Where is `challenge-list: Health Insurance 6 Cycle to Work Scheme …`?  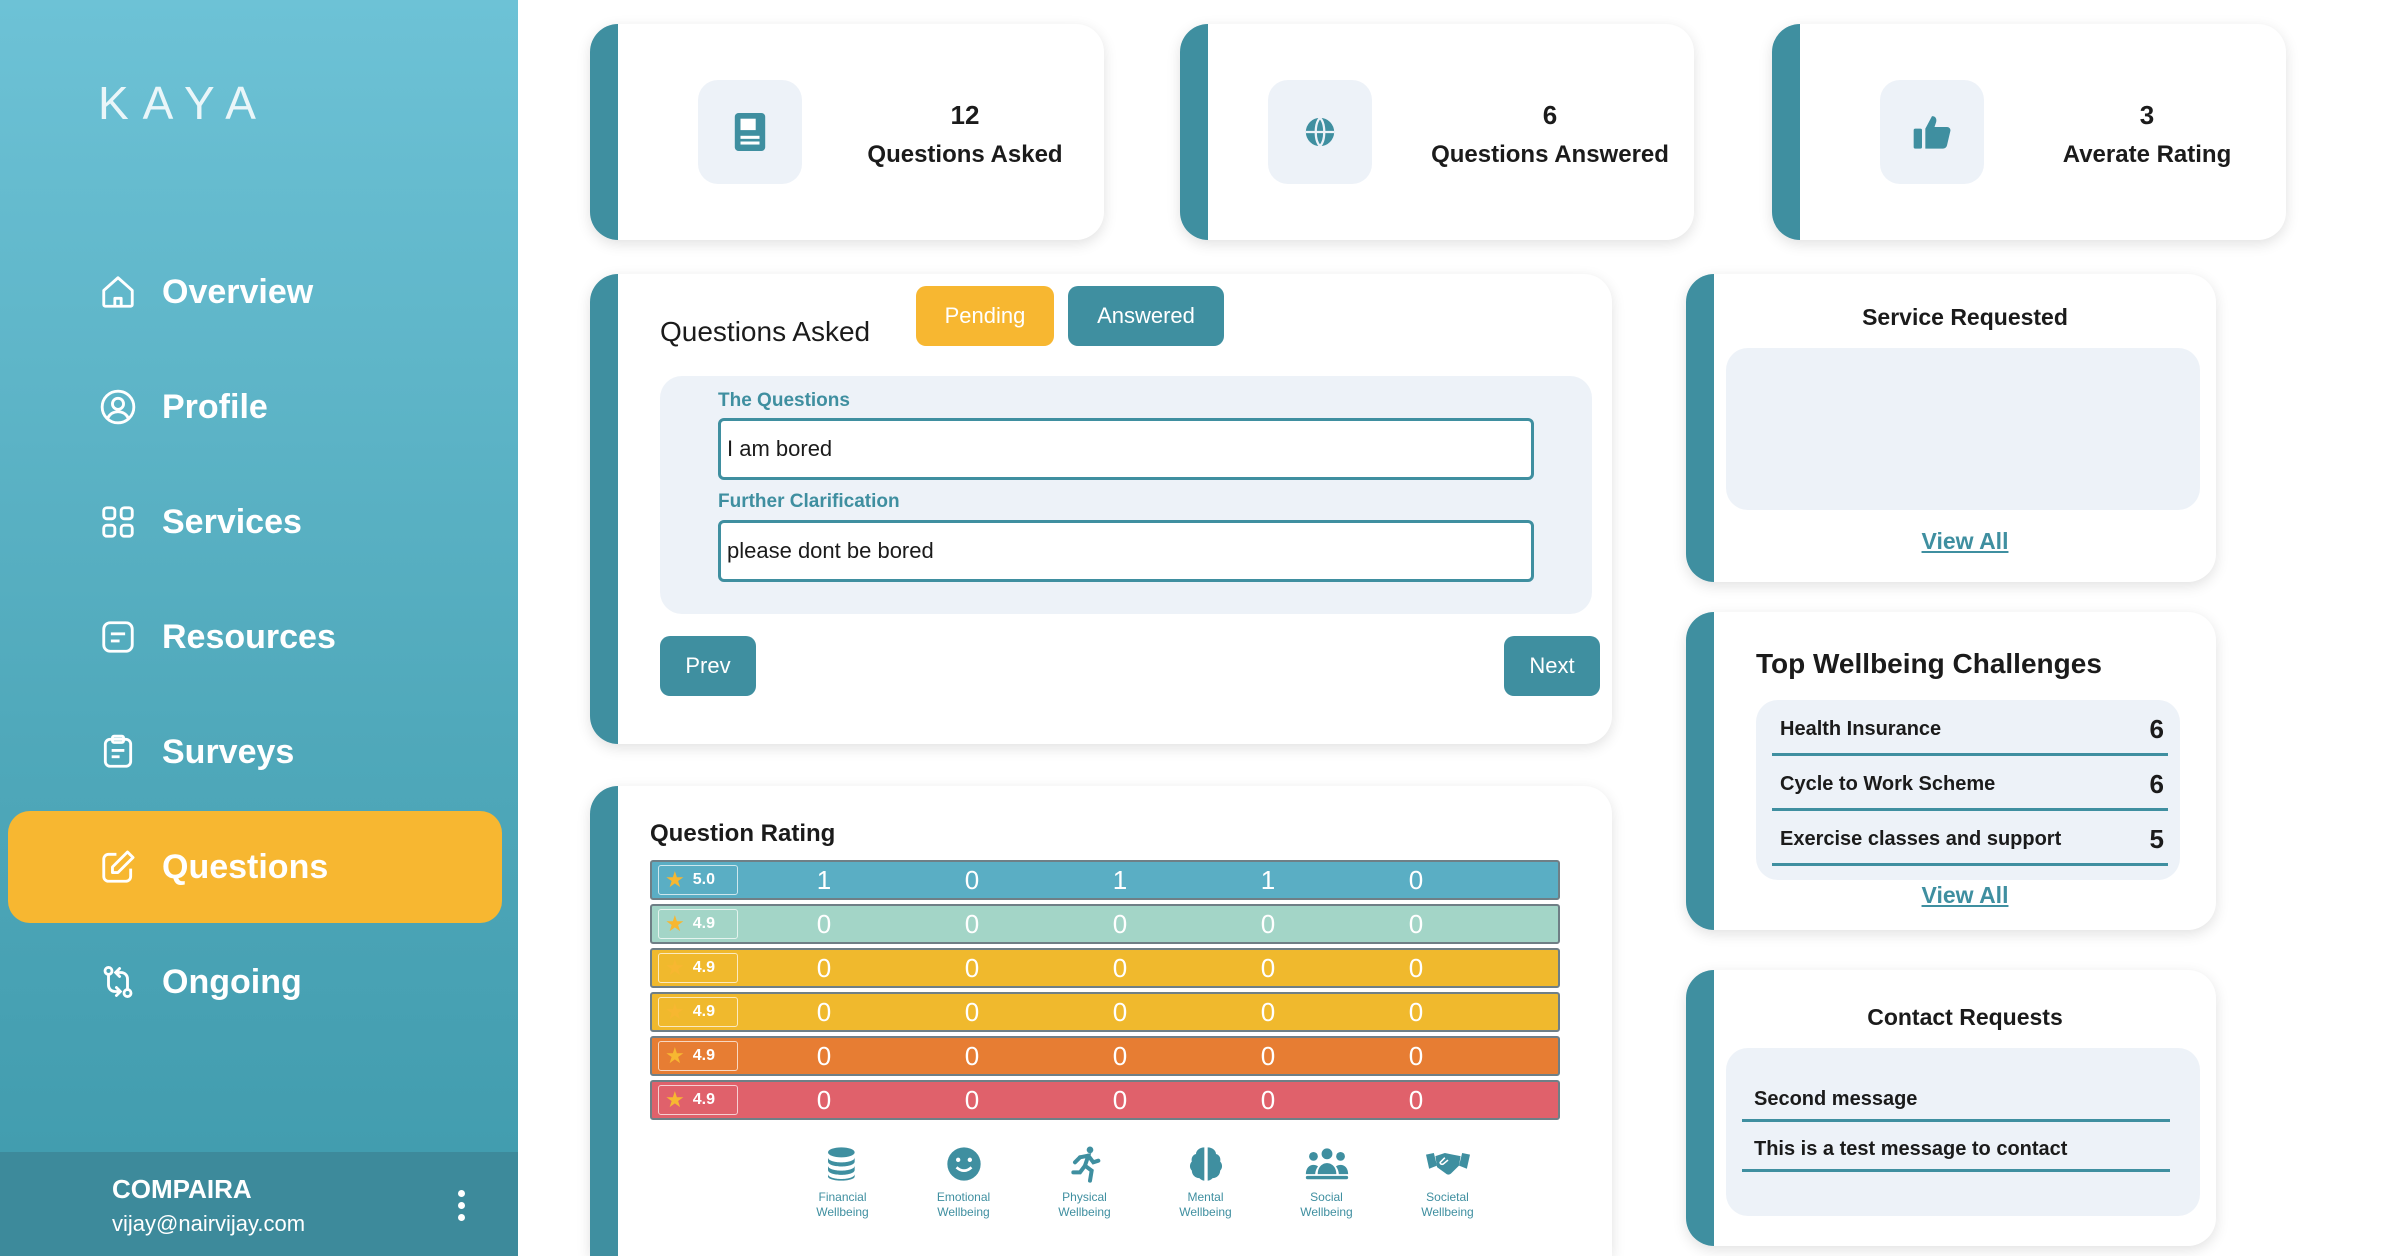
challenge-list: Health Insurance 6 Cycle to Work Scheme … is located at coordinates (1968, 790).